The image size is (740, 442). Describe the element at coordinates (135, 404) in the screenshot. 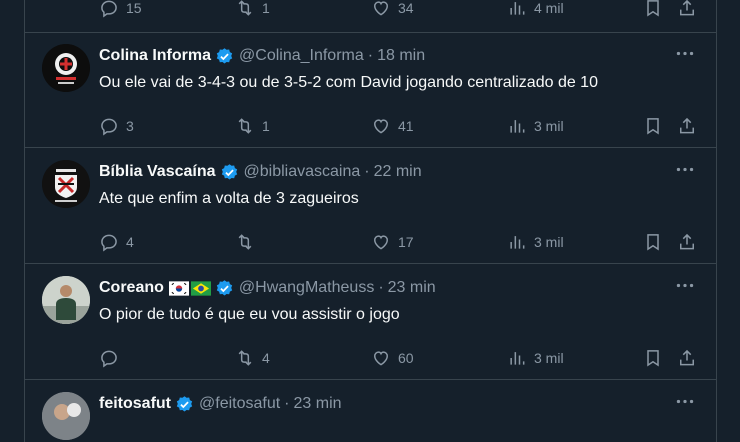

I see `display-name: feitosafut` at that location.